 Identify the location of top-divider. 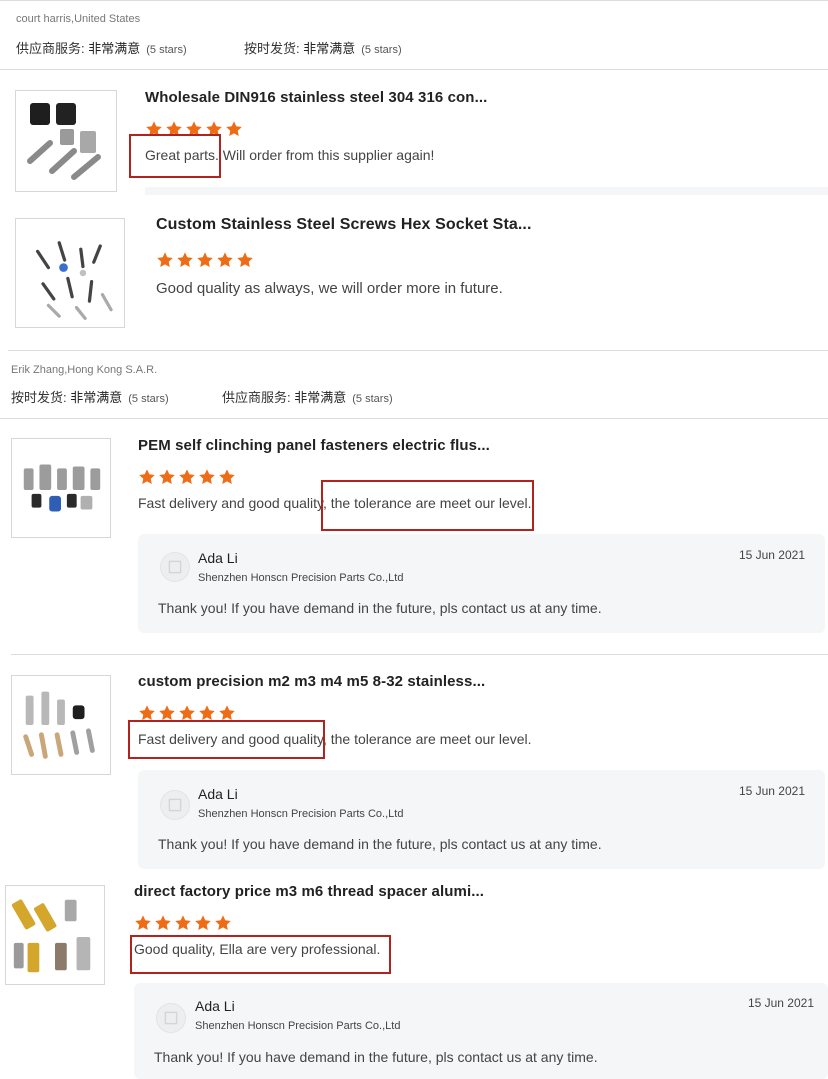
(414, 0).